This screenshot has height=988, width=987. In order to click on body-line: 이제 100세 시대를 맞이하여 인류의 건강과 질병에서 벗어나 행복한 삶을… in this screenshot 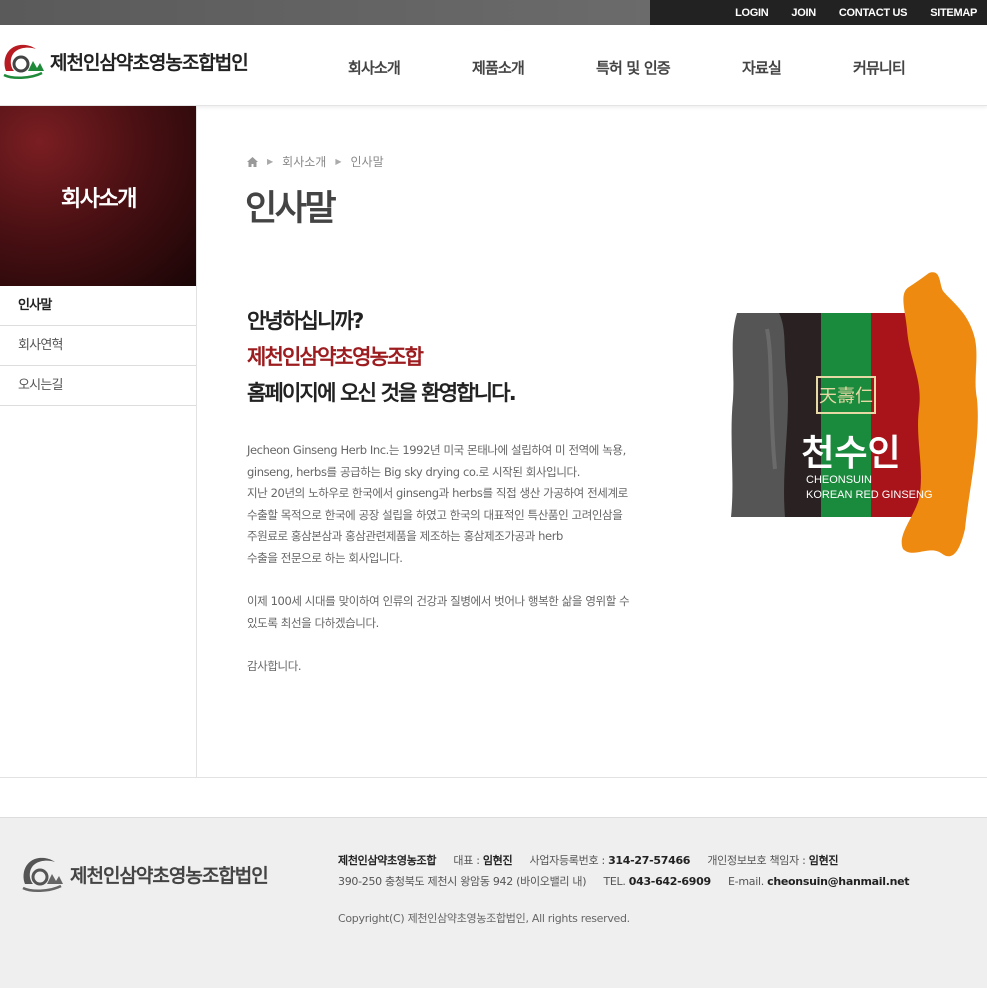, I will do `click(438, 601)`.